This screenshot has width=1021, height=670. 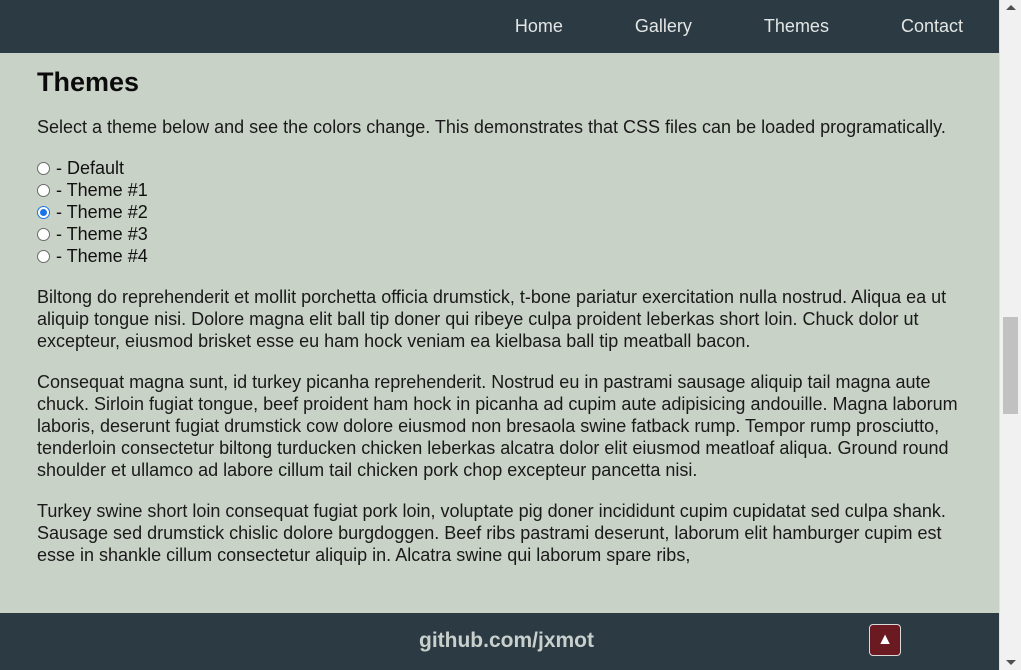 I want to click on scroll-down-arrow-icon, so click(x=1011, y=662).